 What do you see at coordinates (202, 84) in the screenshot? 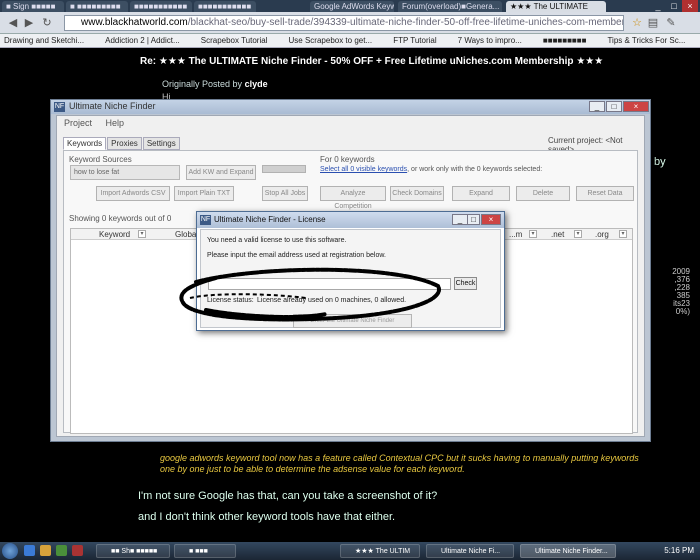
I see `quote-prefix: Originally Posted by` at bounding box center [202, 84].